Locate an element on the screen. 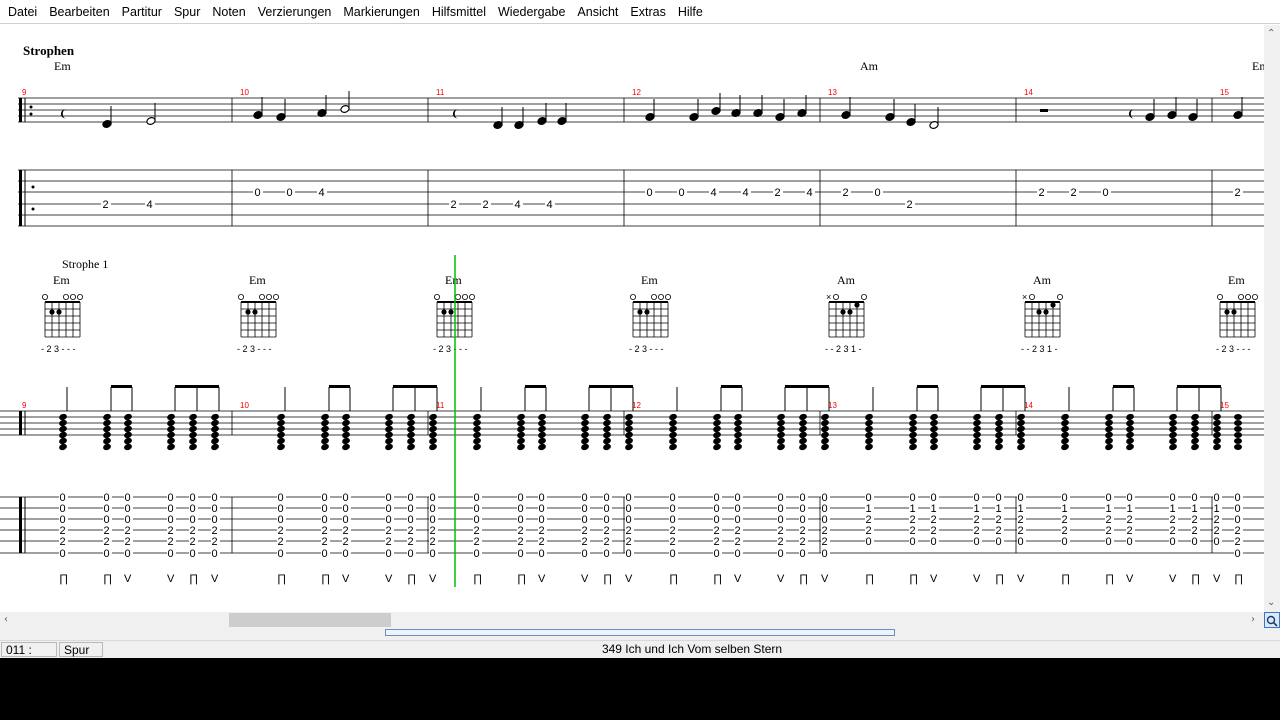  horizontal-scroll-thumb is located at coordinates (310, 620).